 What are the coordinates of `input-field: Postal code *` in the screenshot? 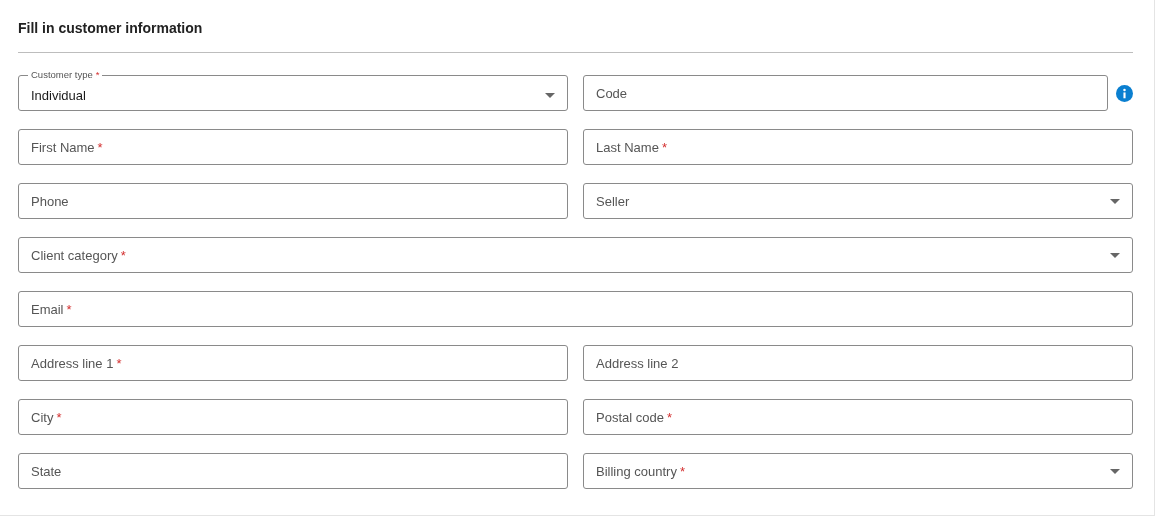 It's located at (858, 417).